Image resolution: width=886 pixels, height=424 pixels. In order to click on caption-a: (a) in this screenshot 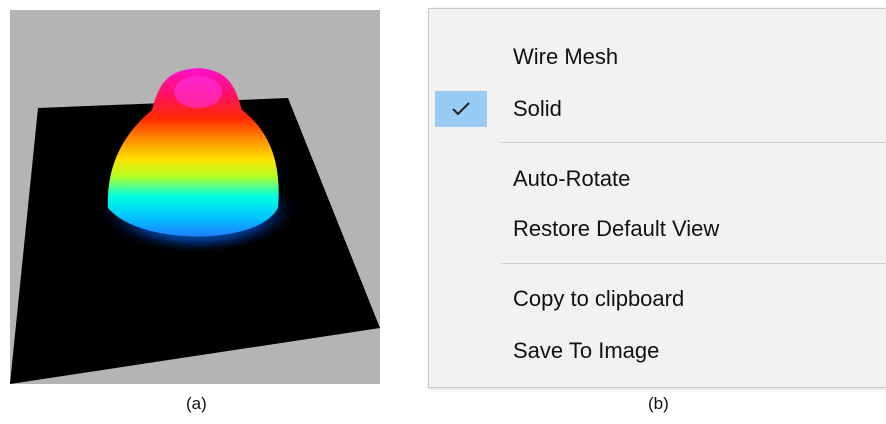, I will do `click(196, 403)`.